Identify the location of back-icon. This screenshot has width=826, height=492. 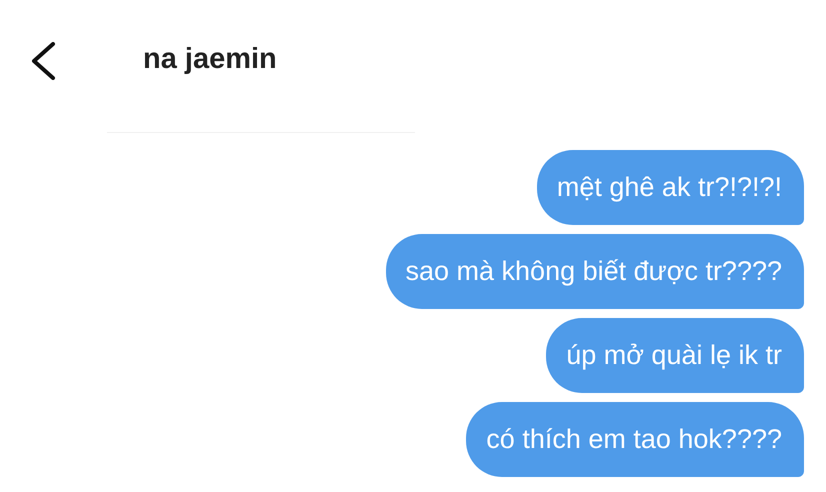
(43, 61).